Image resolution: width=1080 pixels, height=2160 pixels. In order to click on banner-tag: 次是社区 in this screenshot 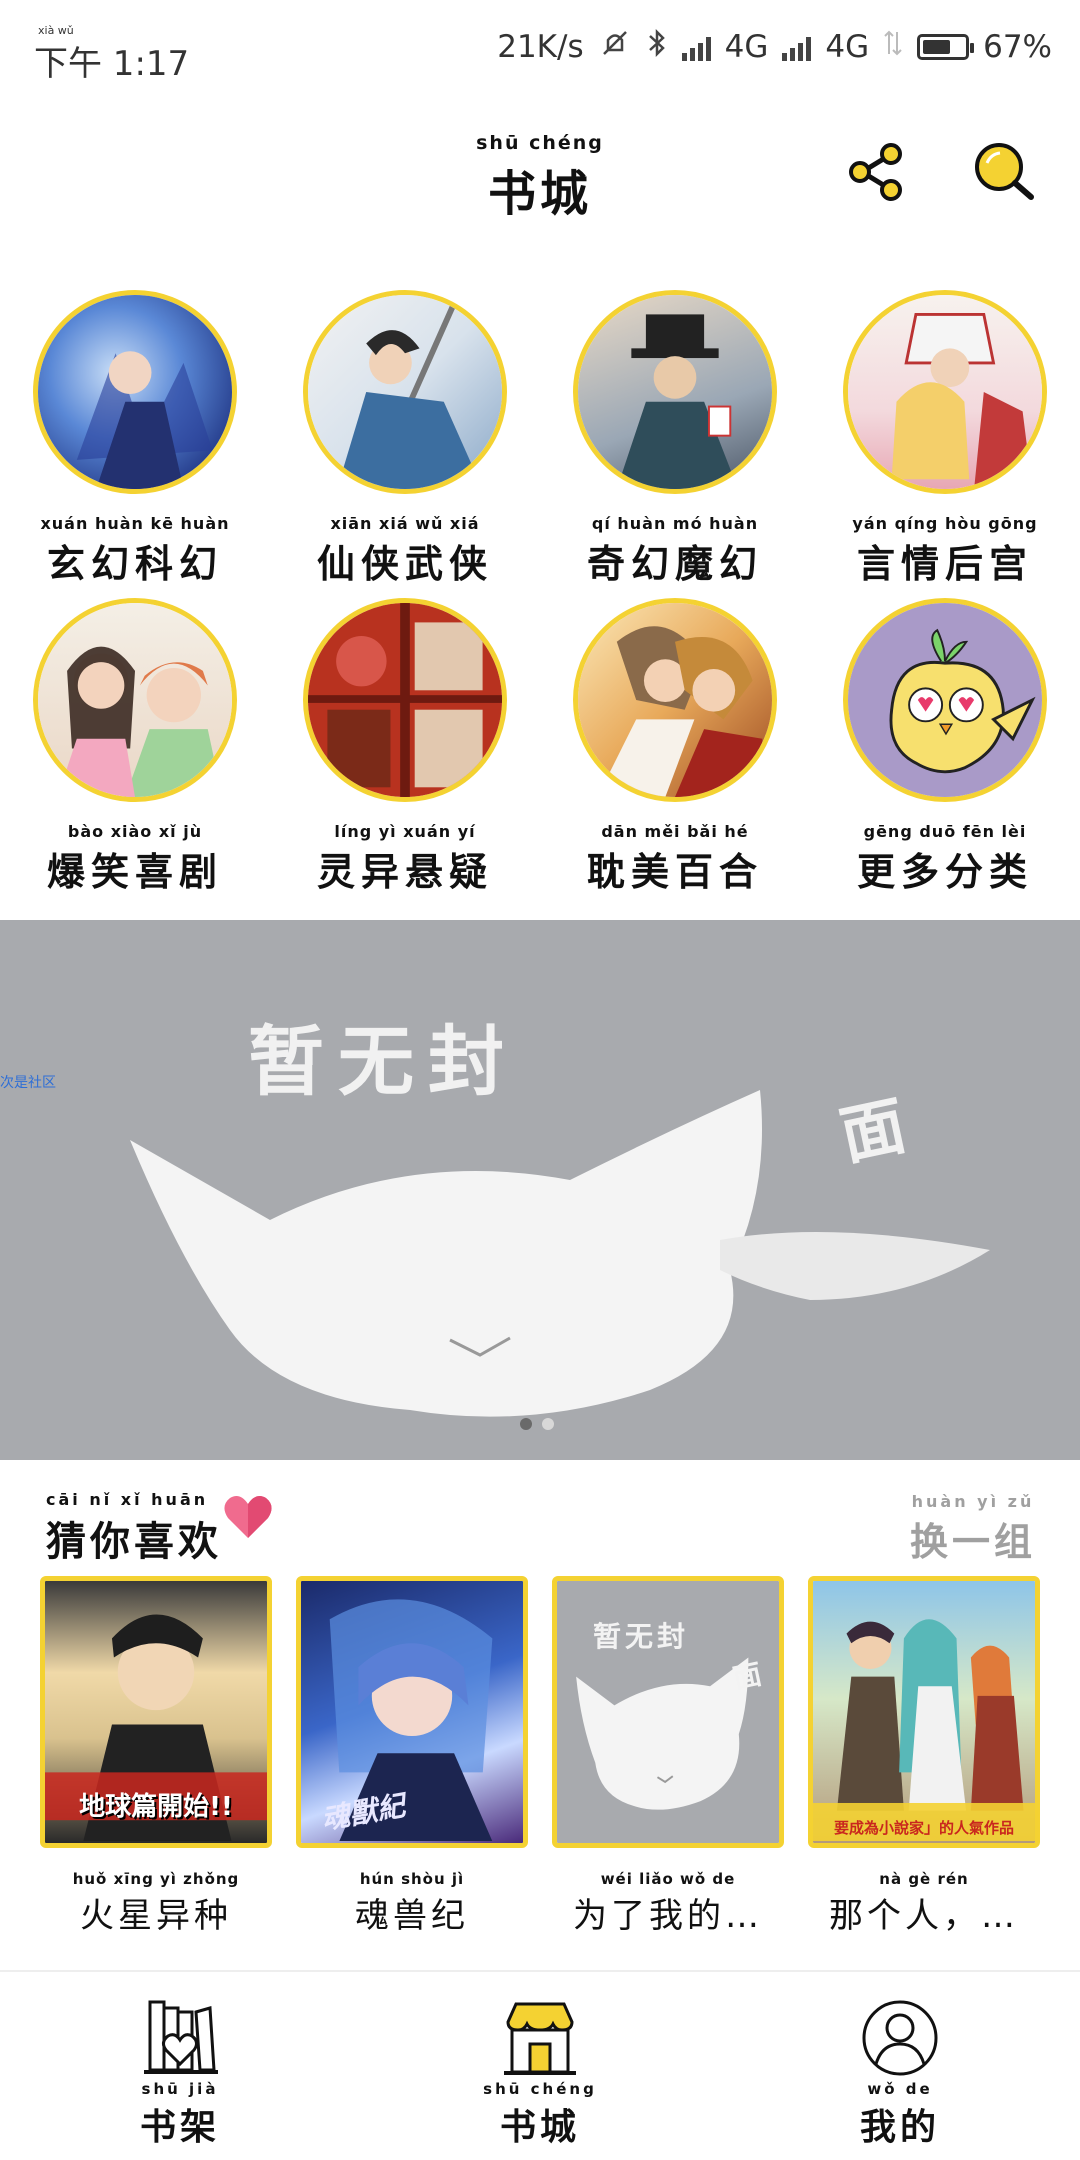, I will do `click(28, 1083)`.